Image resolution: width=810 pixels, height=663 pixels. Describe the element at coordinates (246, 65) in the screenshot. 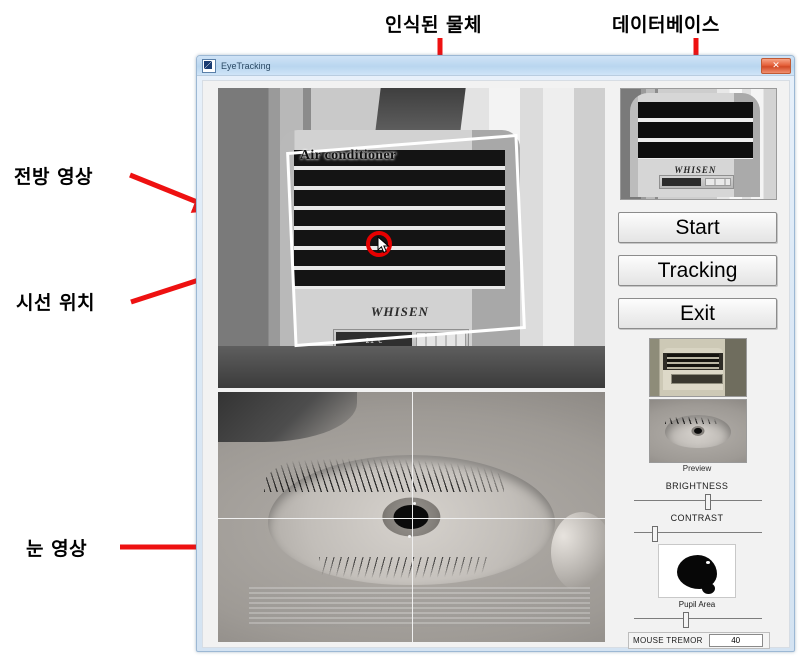

I see `window-title: EyeTracking` at that location.